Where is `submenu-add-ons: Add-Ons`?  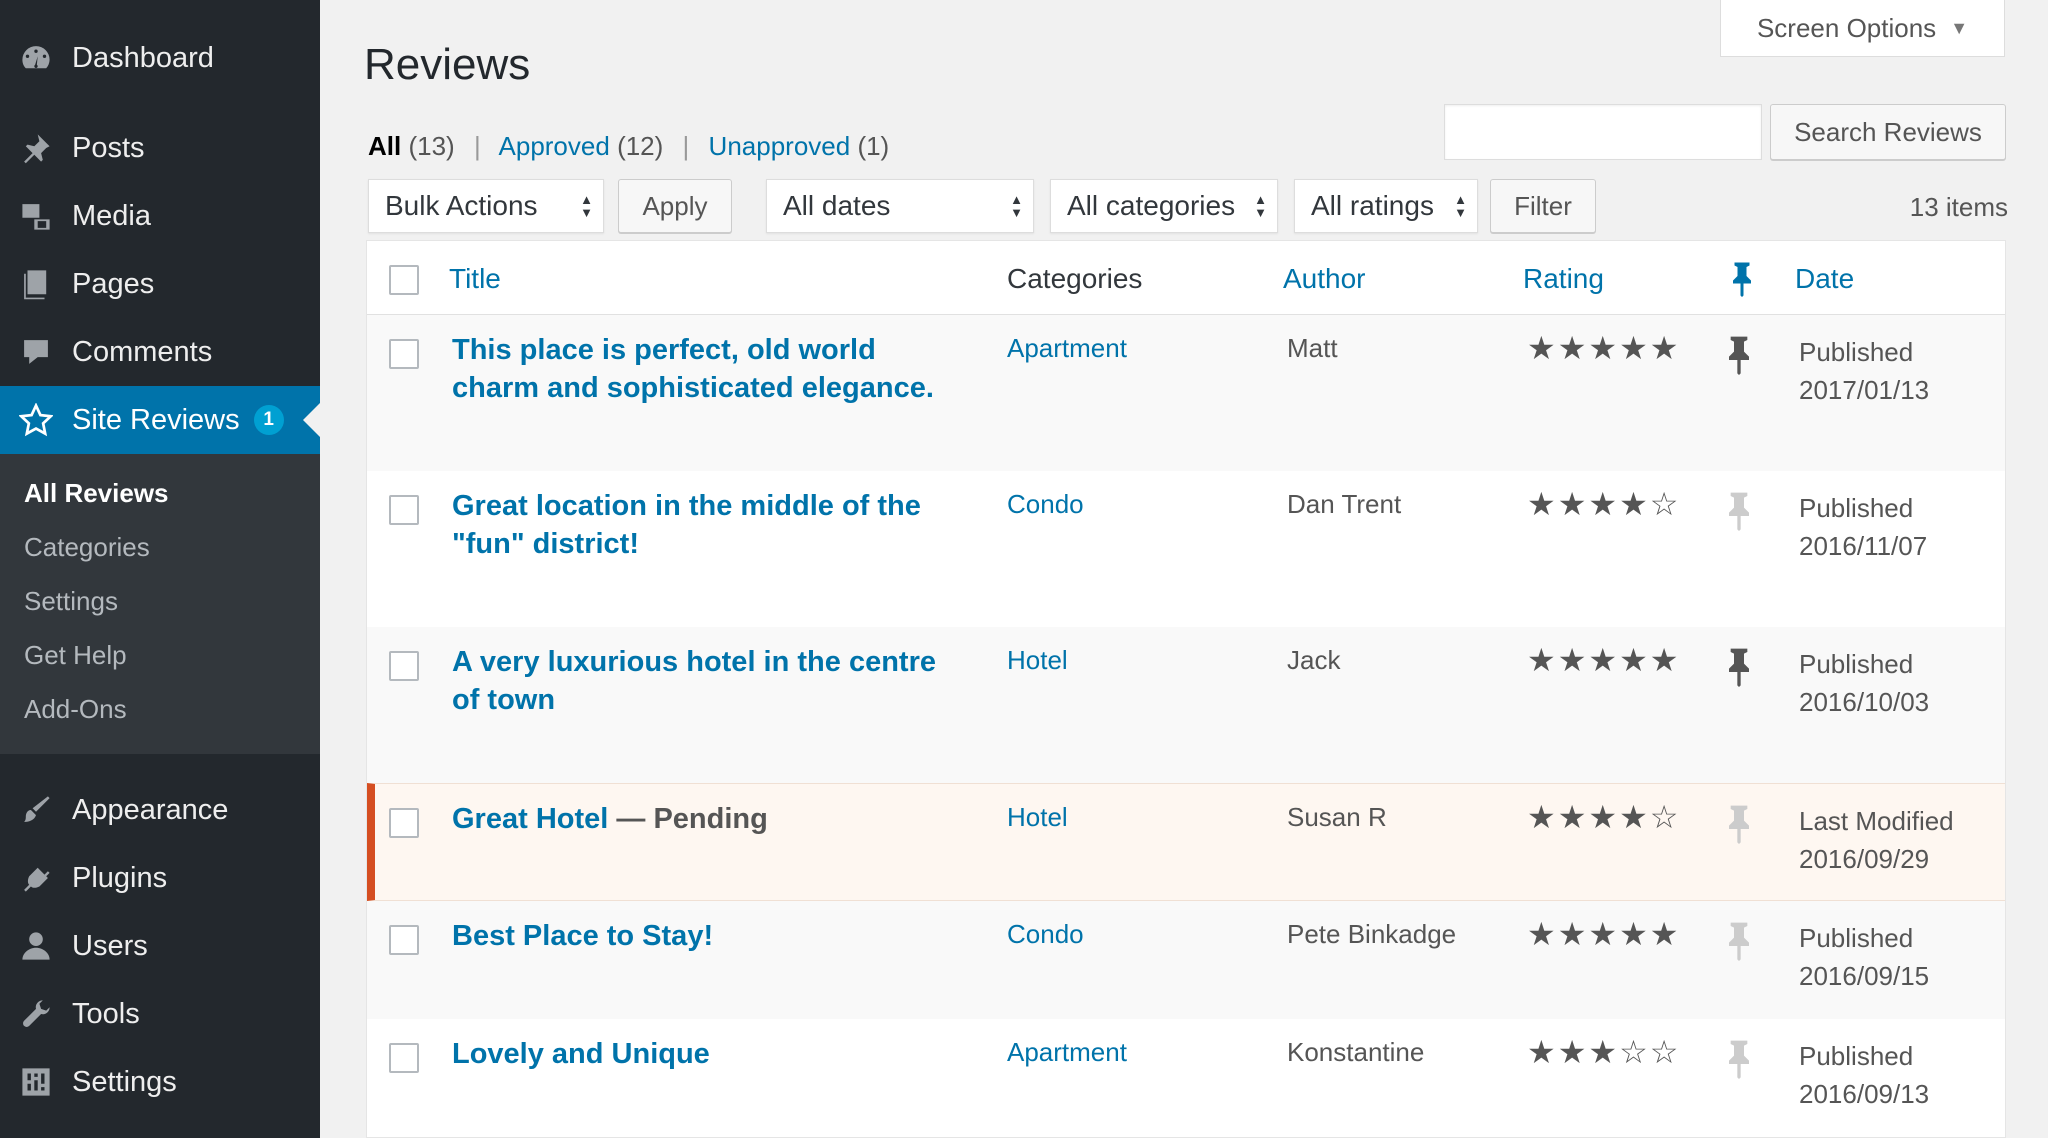
submenu-add-ons: Add-Ons is located at coordinates (75, 709).